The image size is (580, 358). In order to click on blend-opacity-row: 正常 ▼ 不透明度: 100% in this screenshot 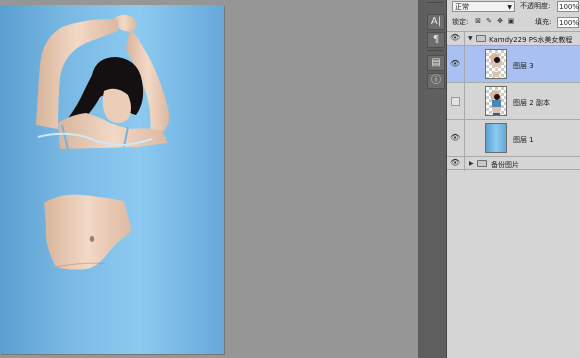, I will do `click(513, 7)`.